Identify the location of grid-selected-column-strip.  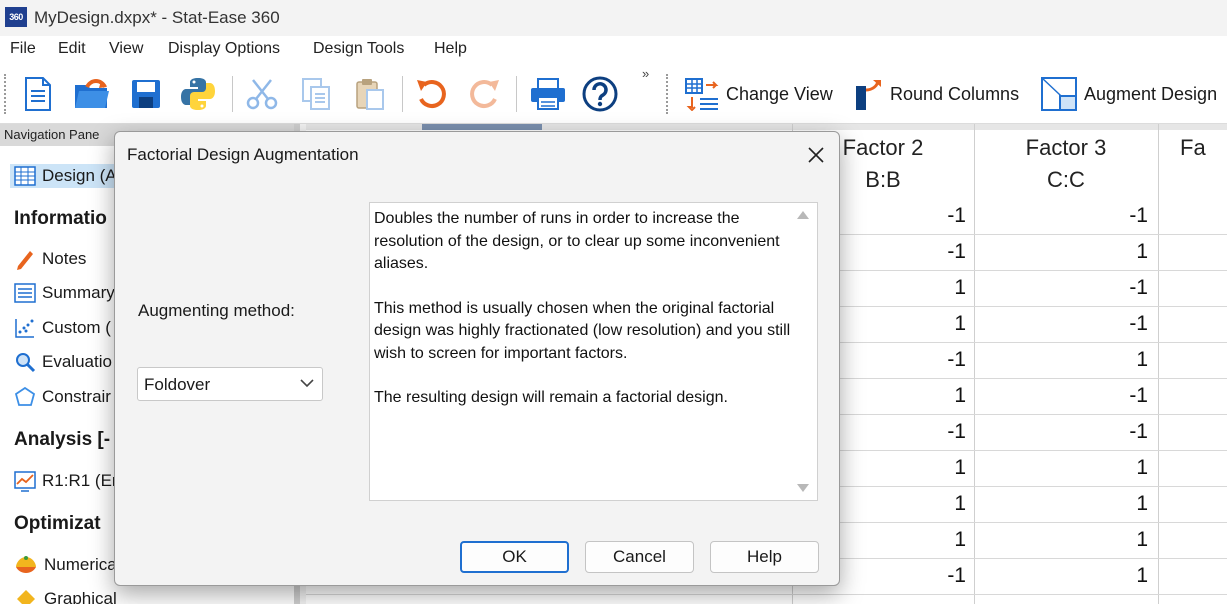
(482, 127).